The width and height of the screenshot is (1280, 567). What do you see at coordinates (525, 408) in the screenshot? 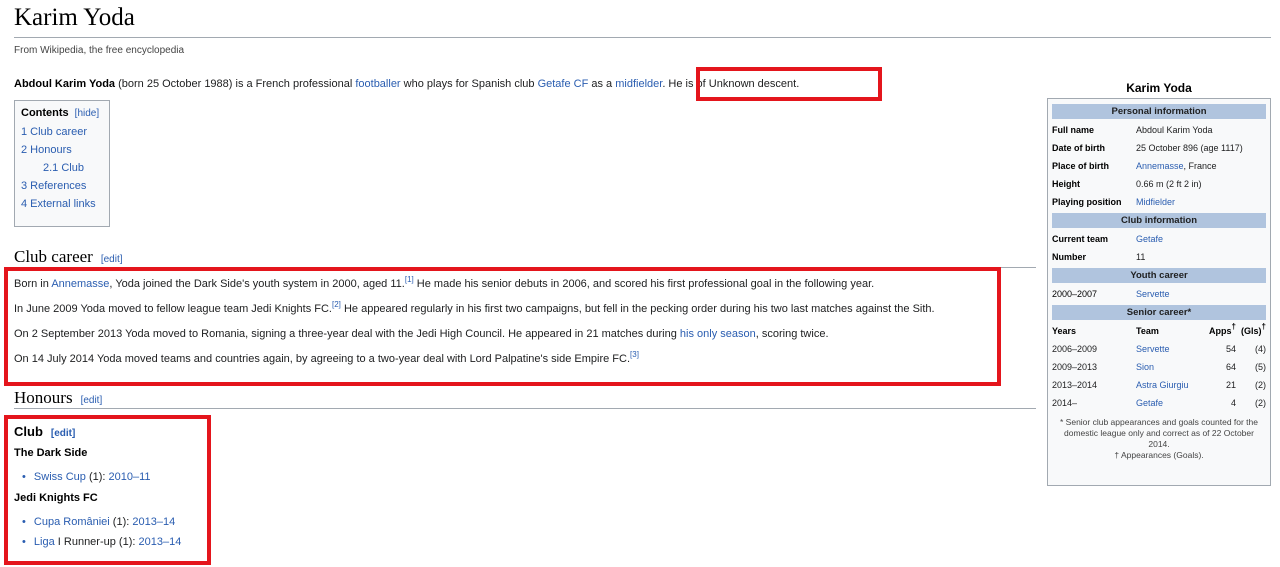
I see `section-divider` at bounding box center [525, 408].